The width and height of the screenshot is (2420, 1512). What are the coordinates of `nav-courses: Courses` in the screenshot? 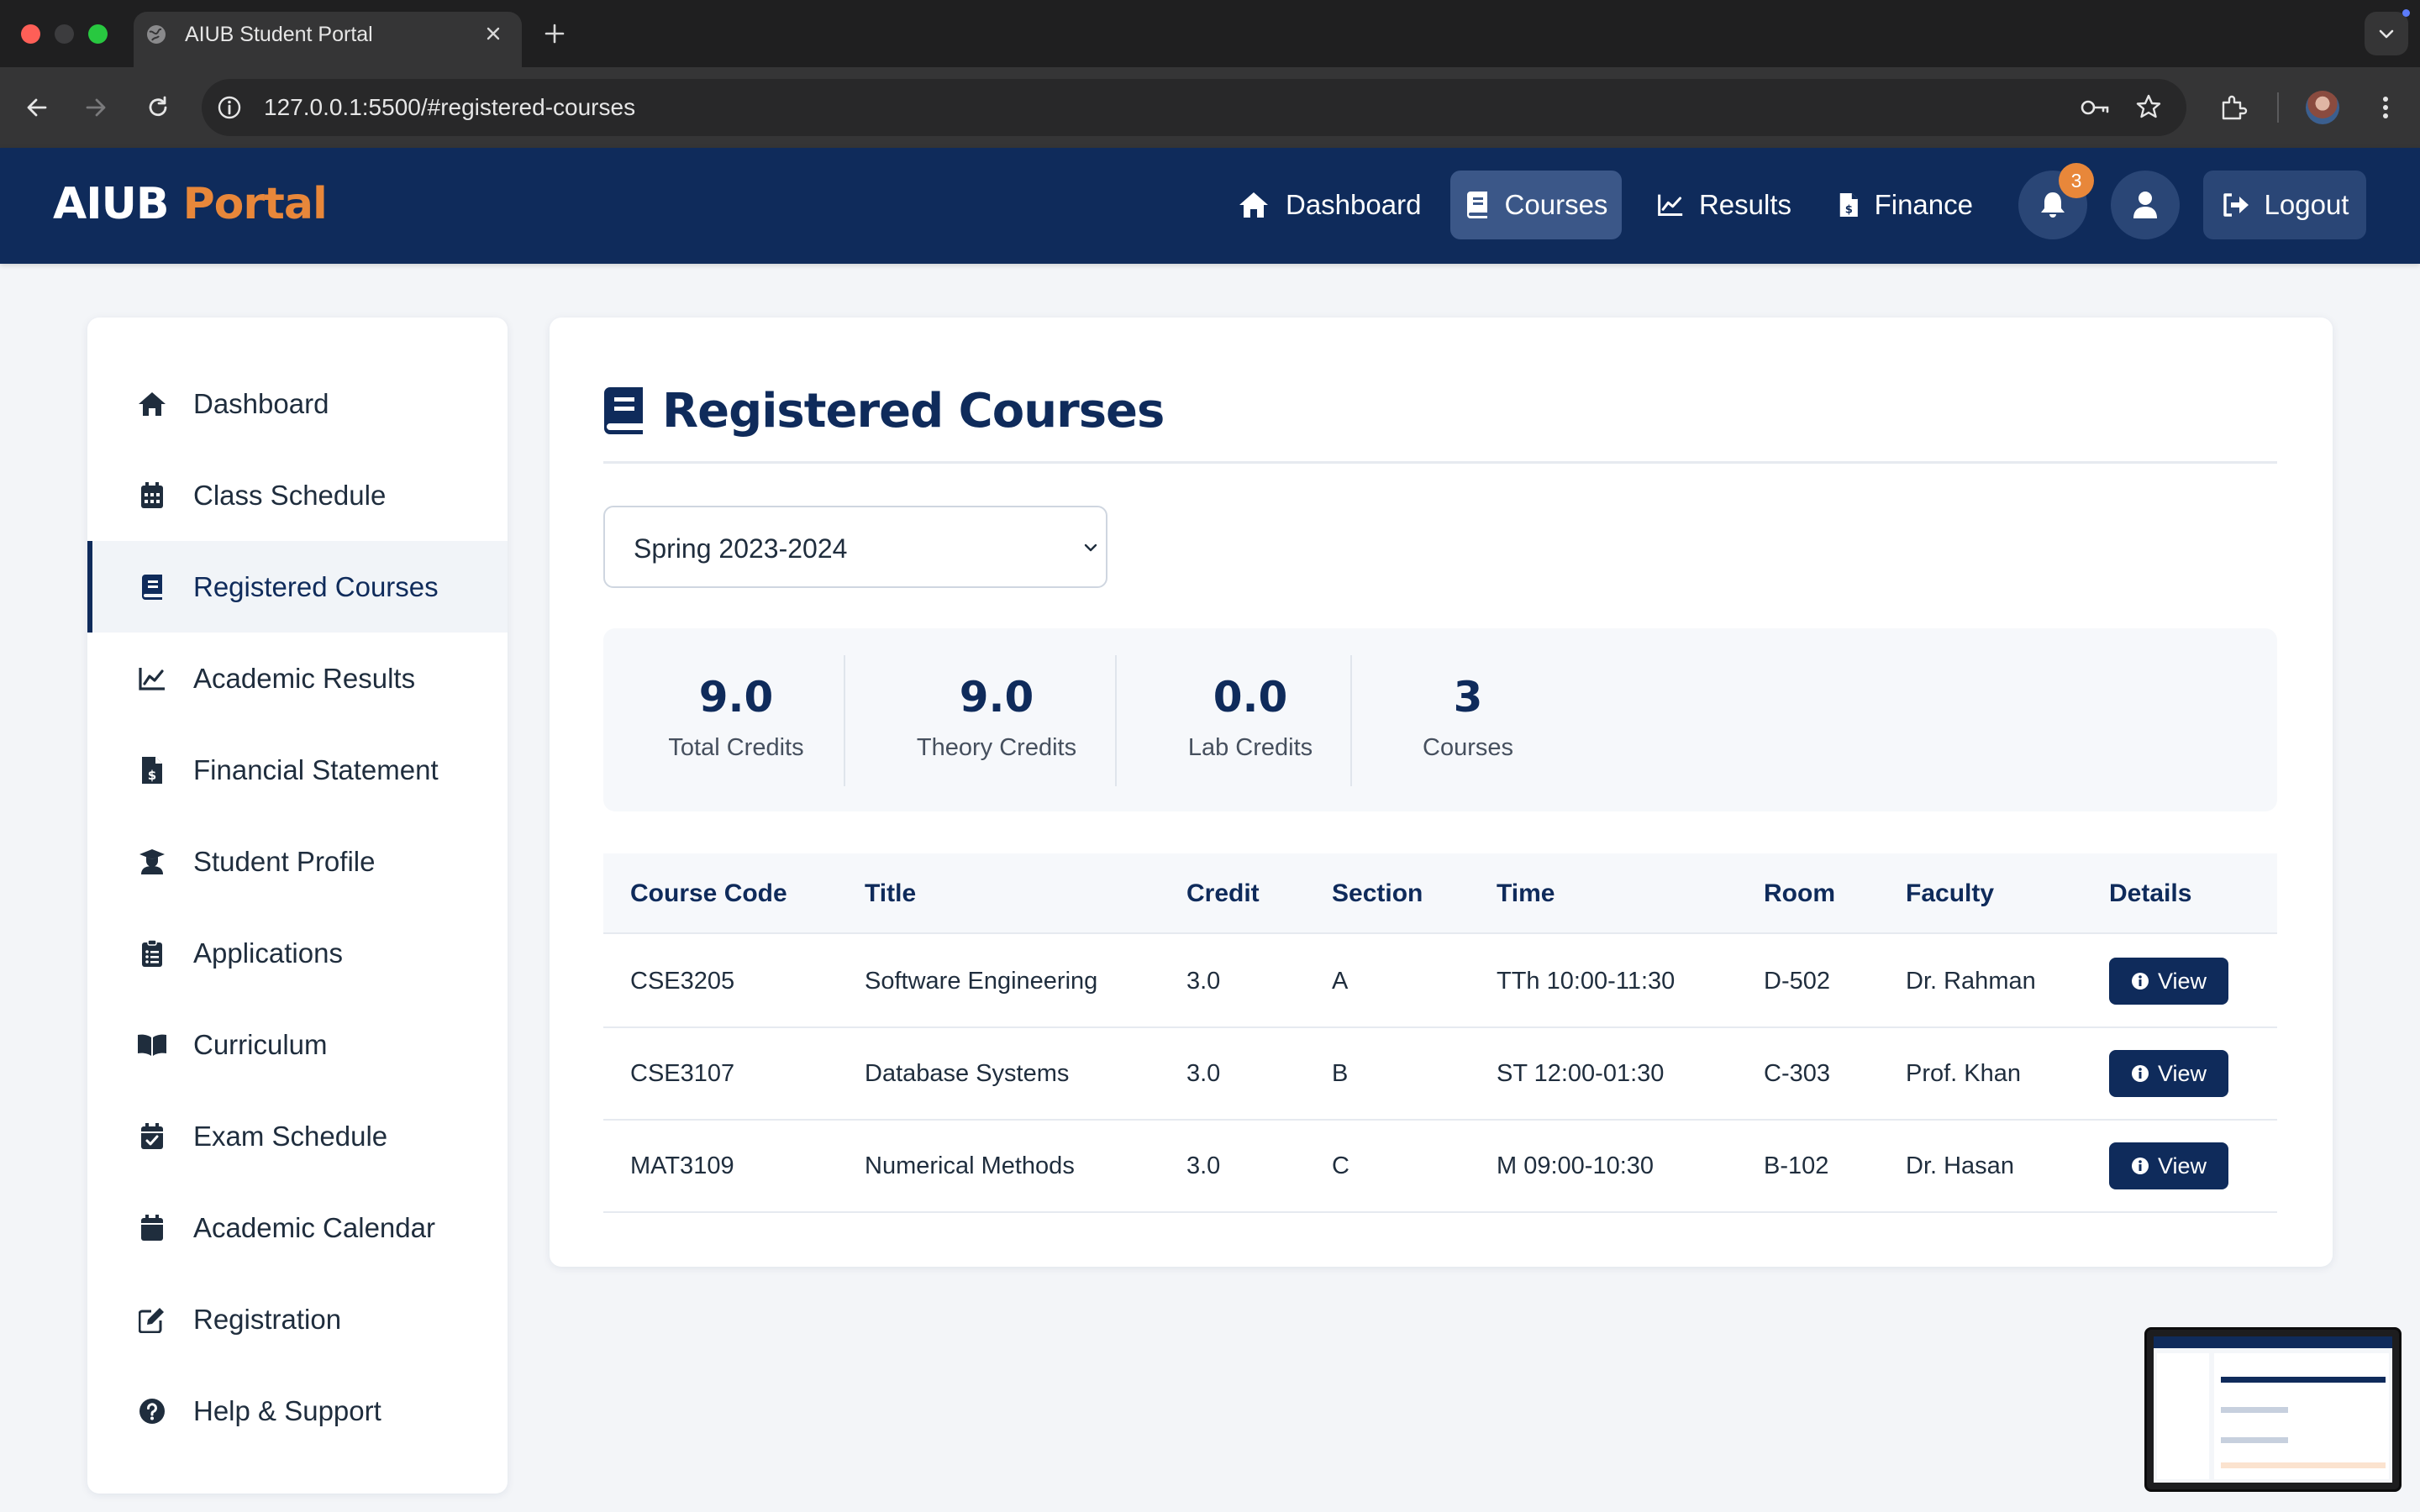 It's located at (1536, 205).